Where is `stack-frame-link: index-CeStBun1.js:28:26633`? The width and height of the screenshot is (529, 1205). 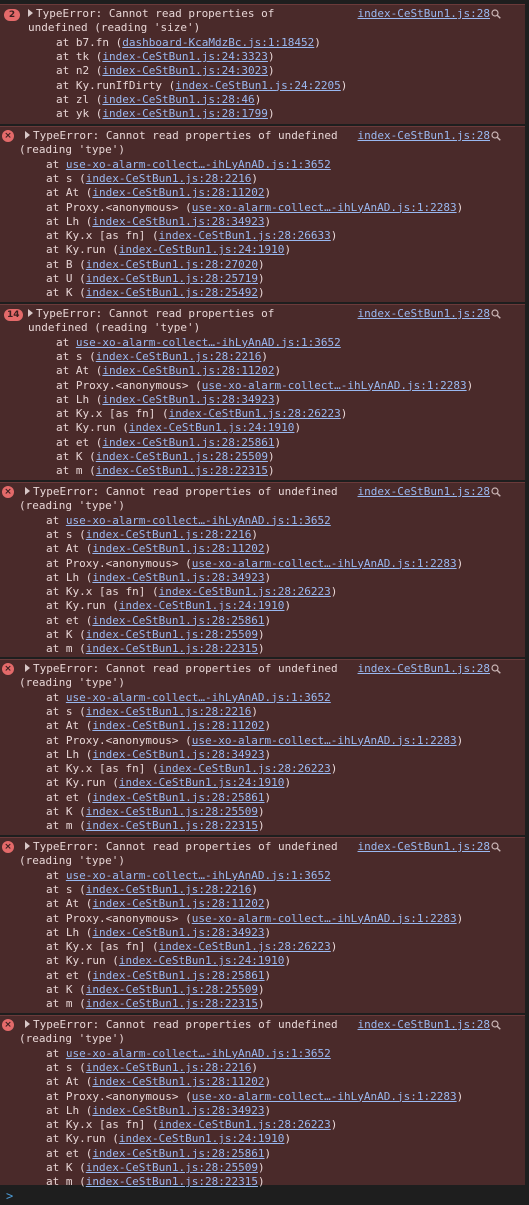 stack-frame-link: index-CeStBun1.js:28:26633 is located at coordinates (245, 235).